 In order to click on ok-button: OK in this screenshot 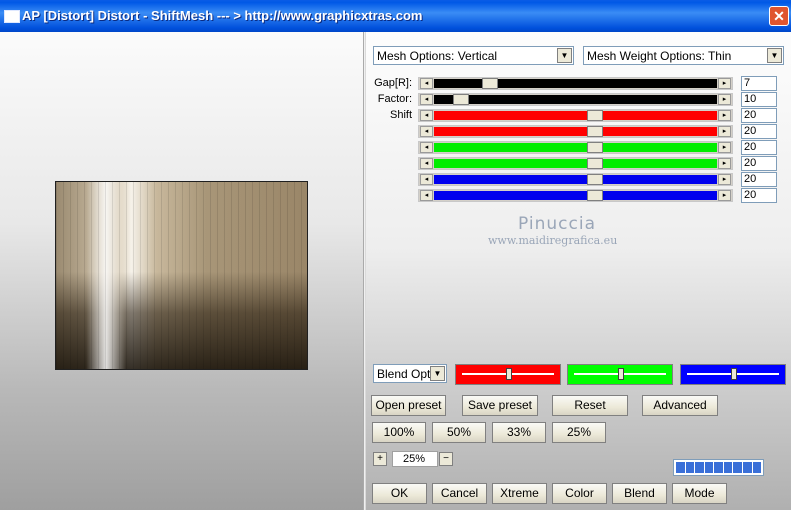, I will do `click(399, 493)`.